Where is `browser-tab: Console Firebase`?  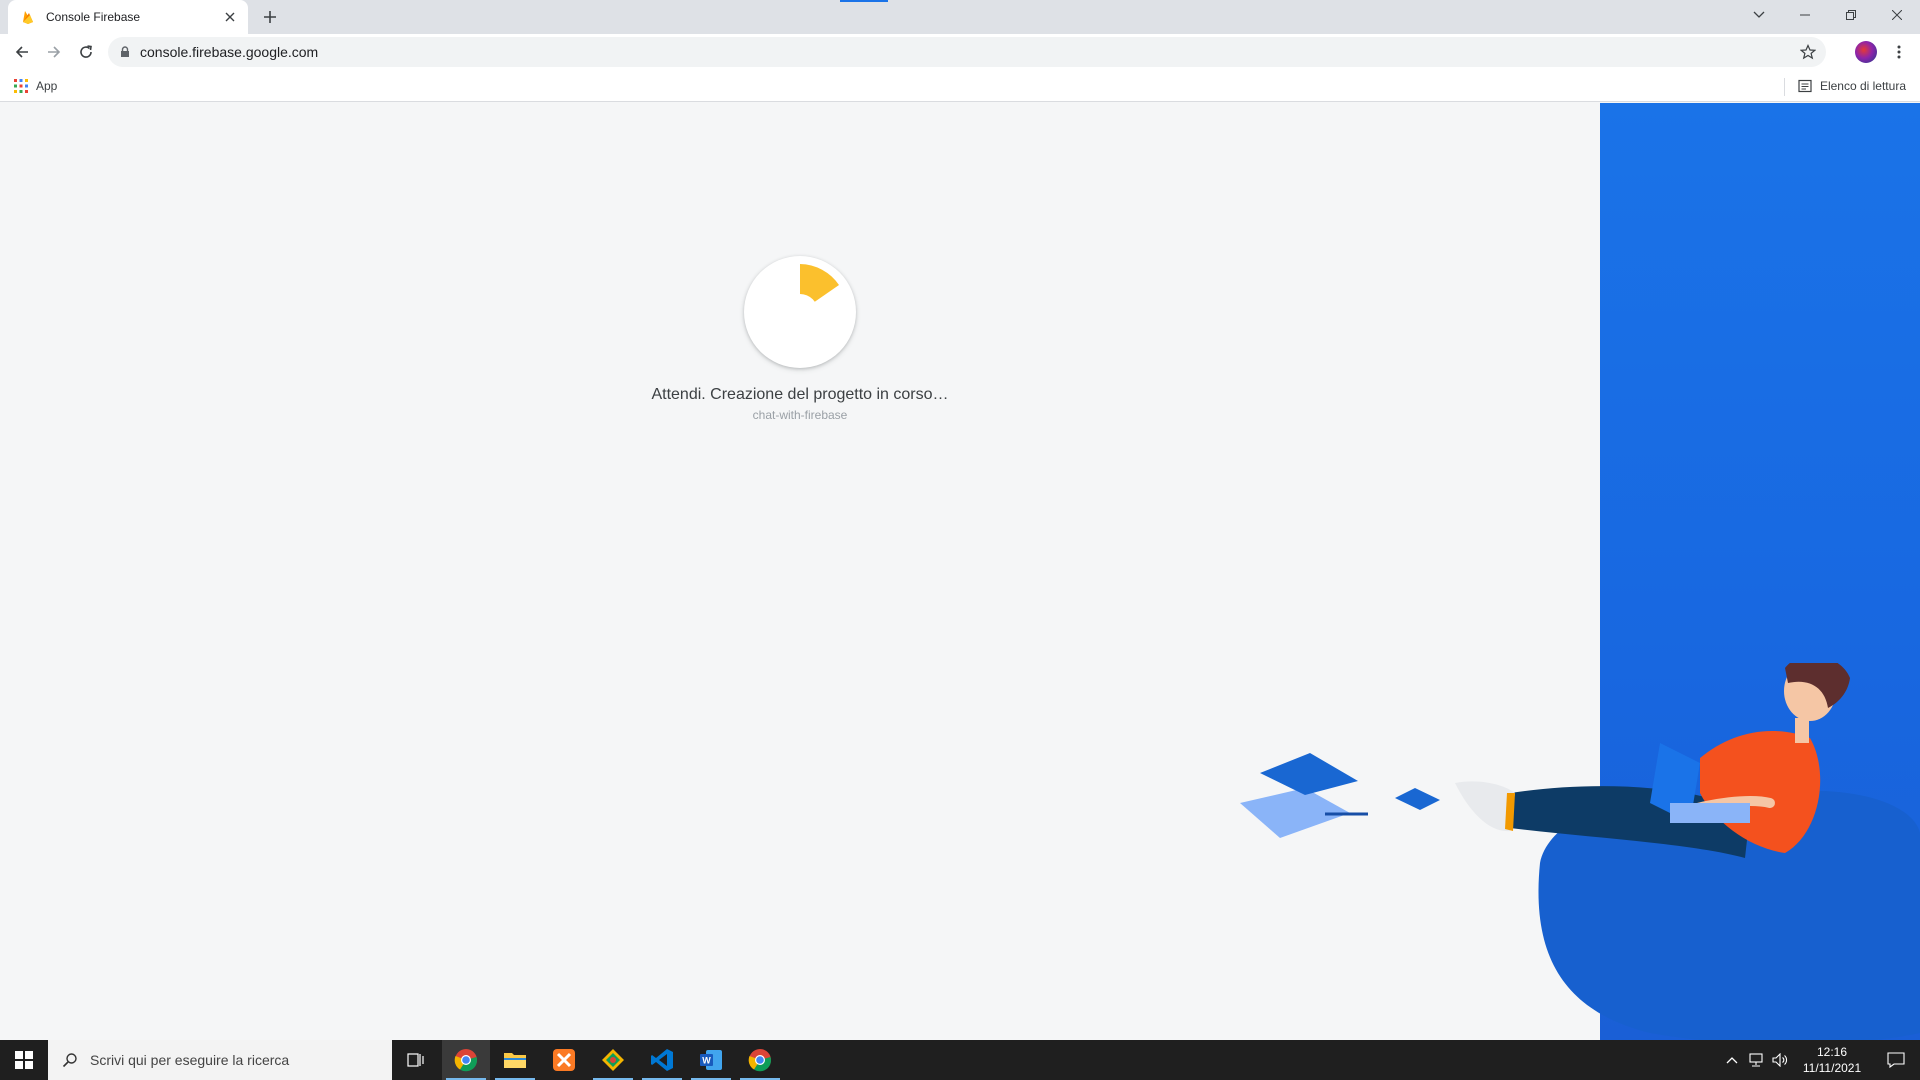 browser-tab: Console Firebase is located at coordinates (128, 17).